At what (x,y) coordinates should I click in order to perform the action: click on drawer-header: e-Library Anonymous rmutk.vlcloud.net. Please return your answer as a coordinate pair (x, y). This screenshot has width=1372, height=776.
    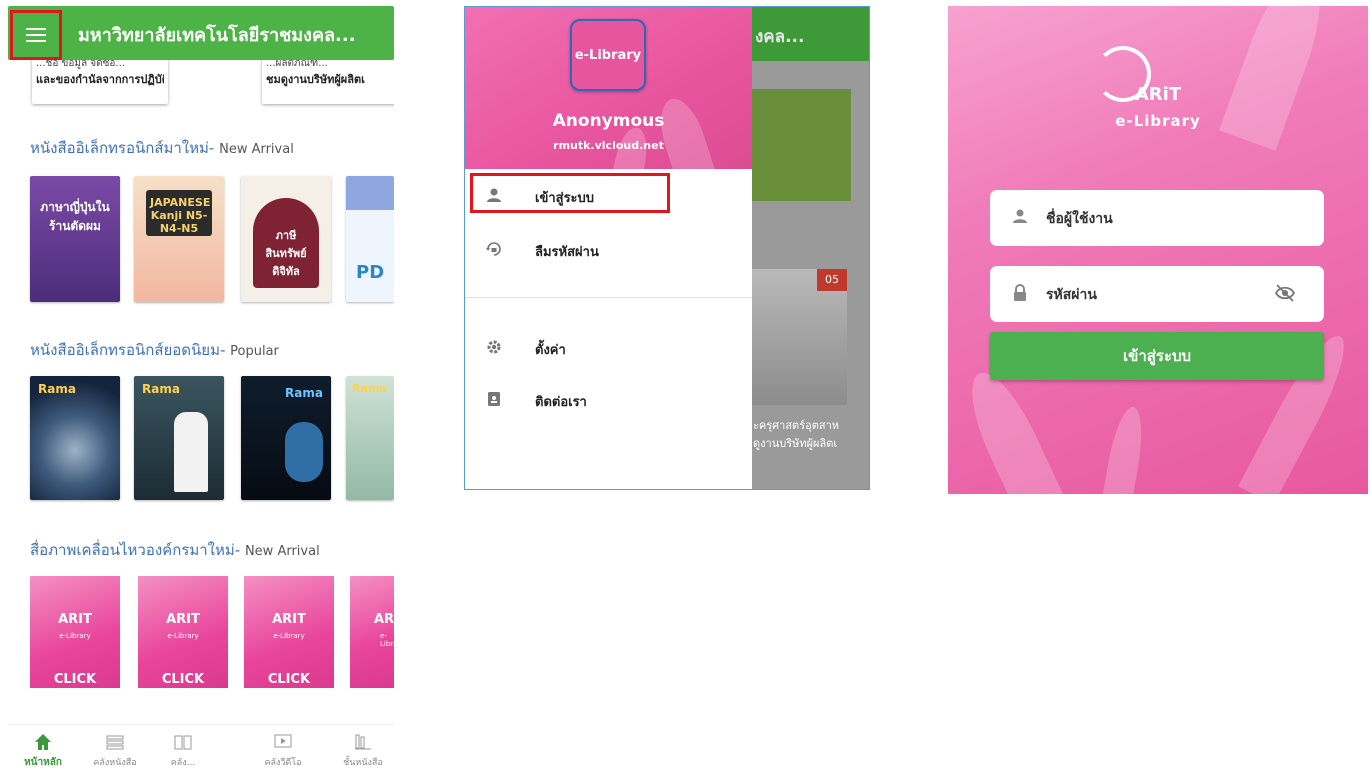
    Looking at the image, I should click on (608, 88).